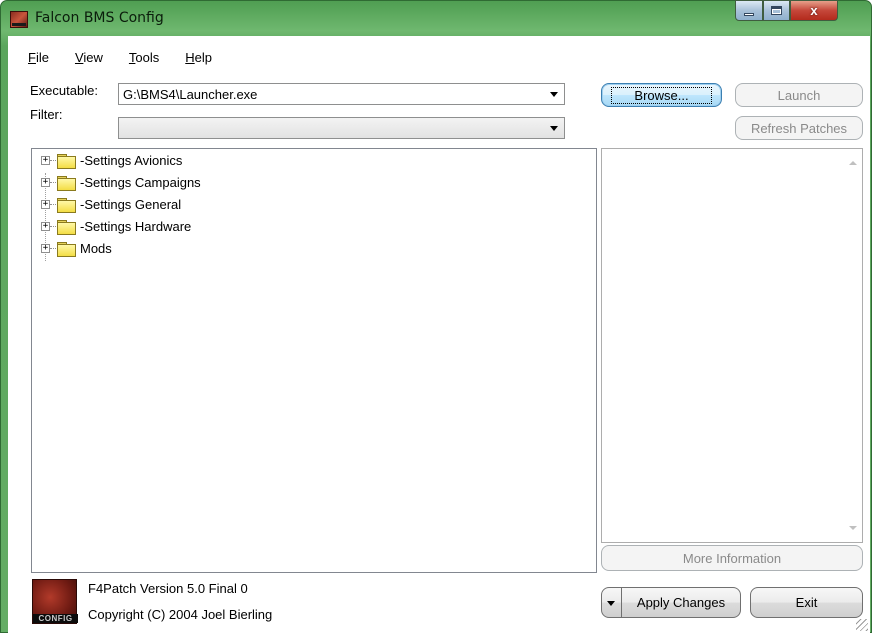  What do you see at coordinates (853, 163) in the screenshot?
I see `scroll-up-icon` at bounding box center [853, 163].